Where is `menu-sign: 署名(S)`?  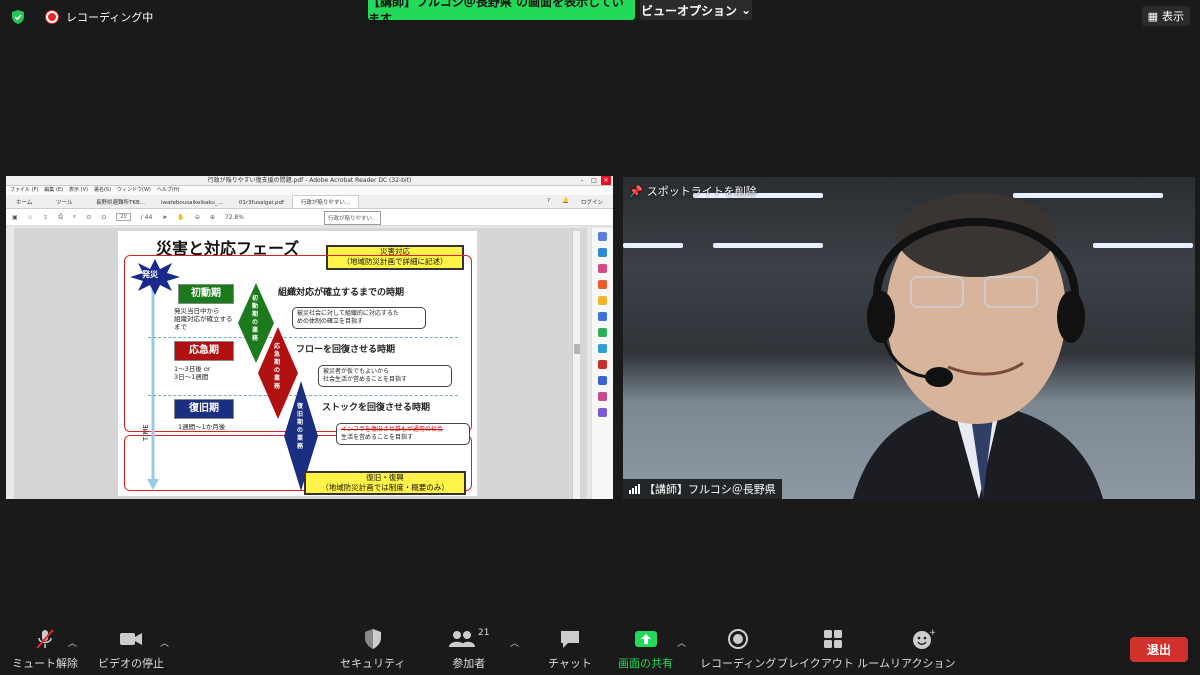 menu-sign: 署名(S) is located at coordinates (102, 190).